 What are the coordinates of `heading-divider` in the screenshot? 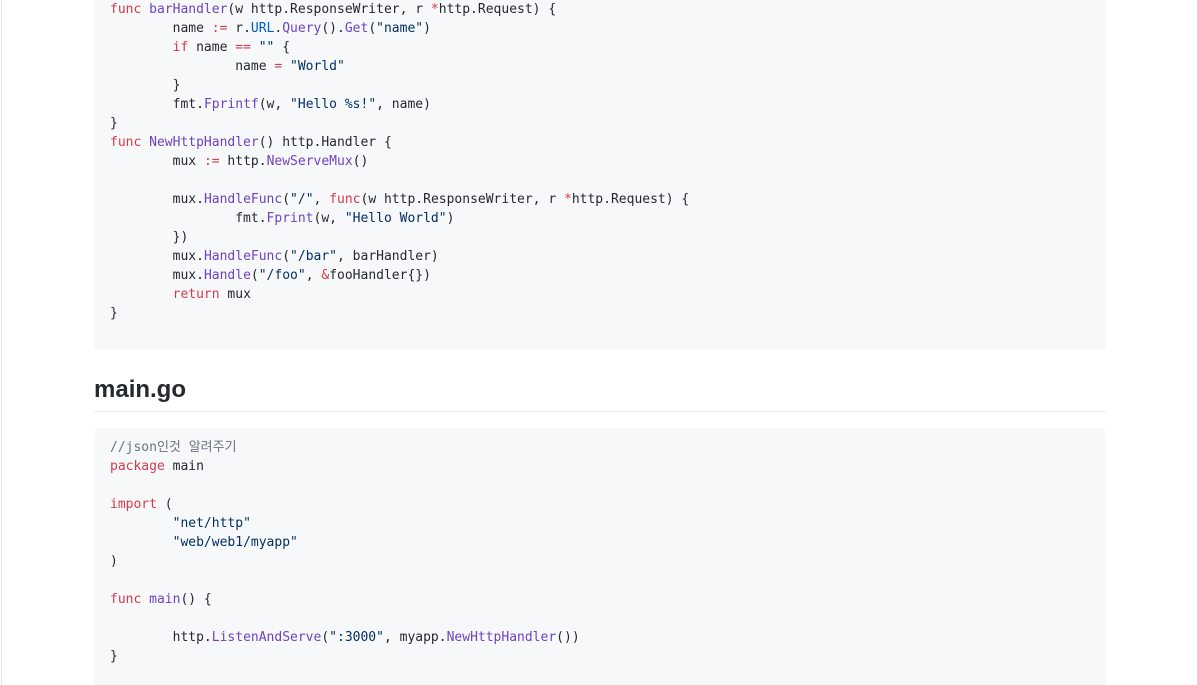 It's located at (600, 411).